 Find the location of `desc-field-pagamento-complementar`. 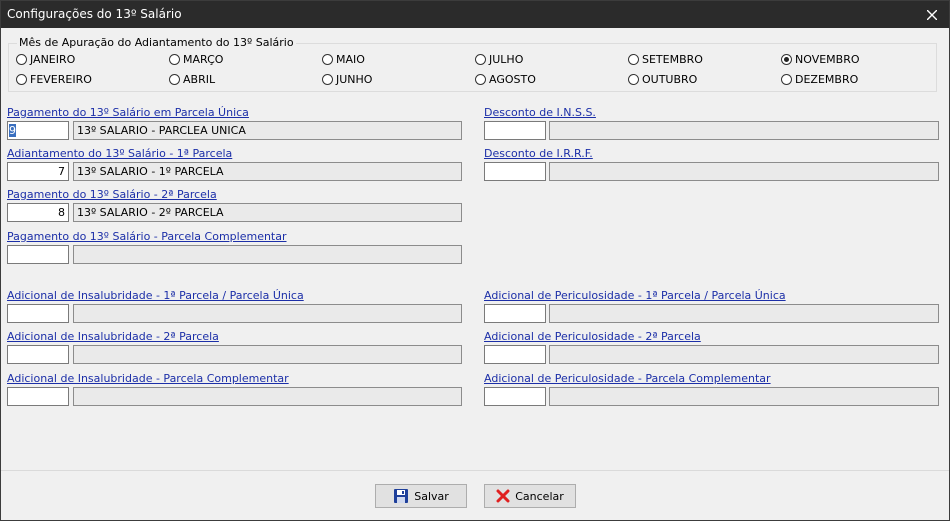

desc-field-pagamento-complementar is located at coordinates (267, 254).